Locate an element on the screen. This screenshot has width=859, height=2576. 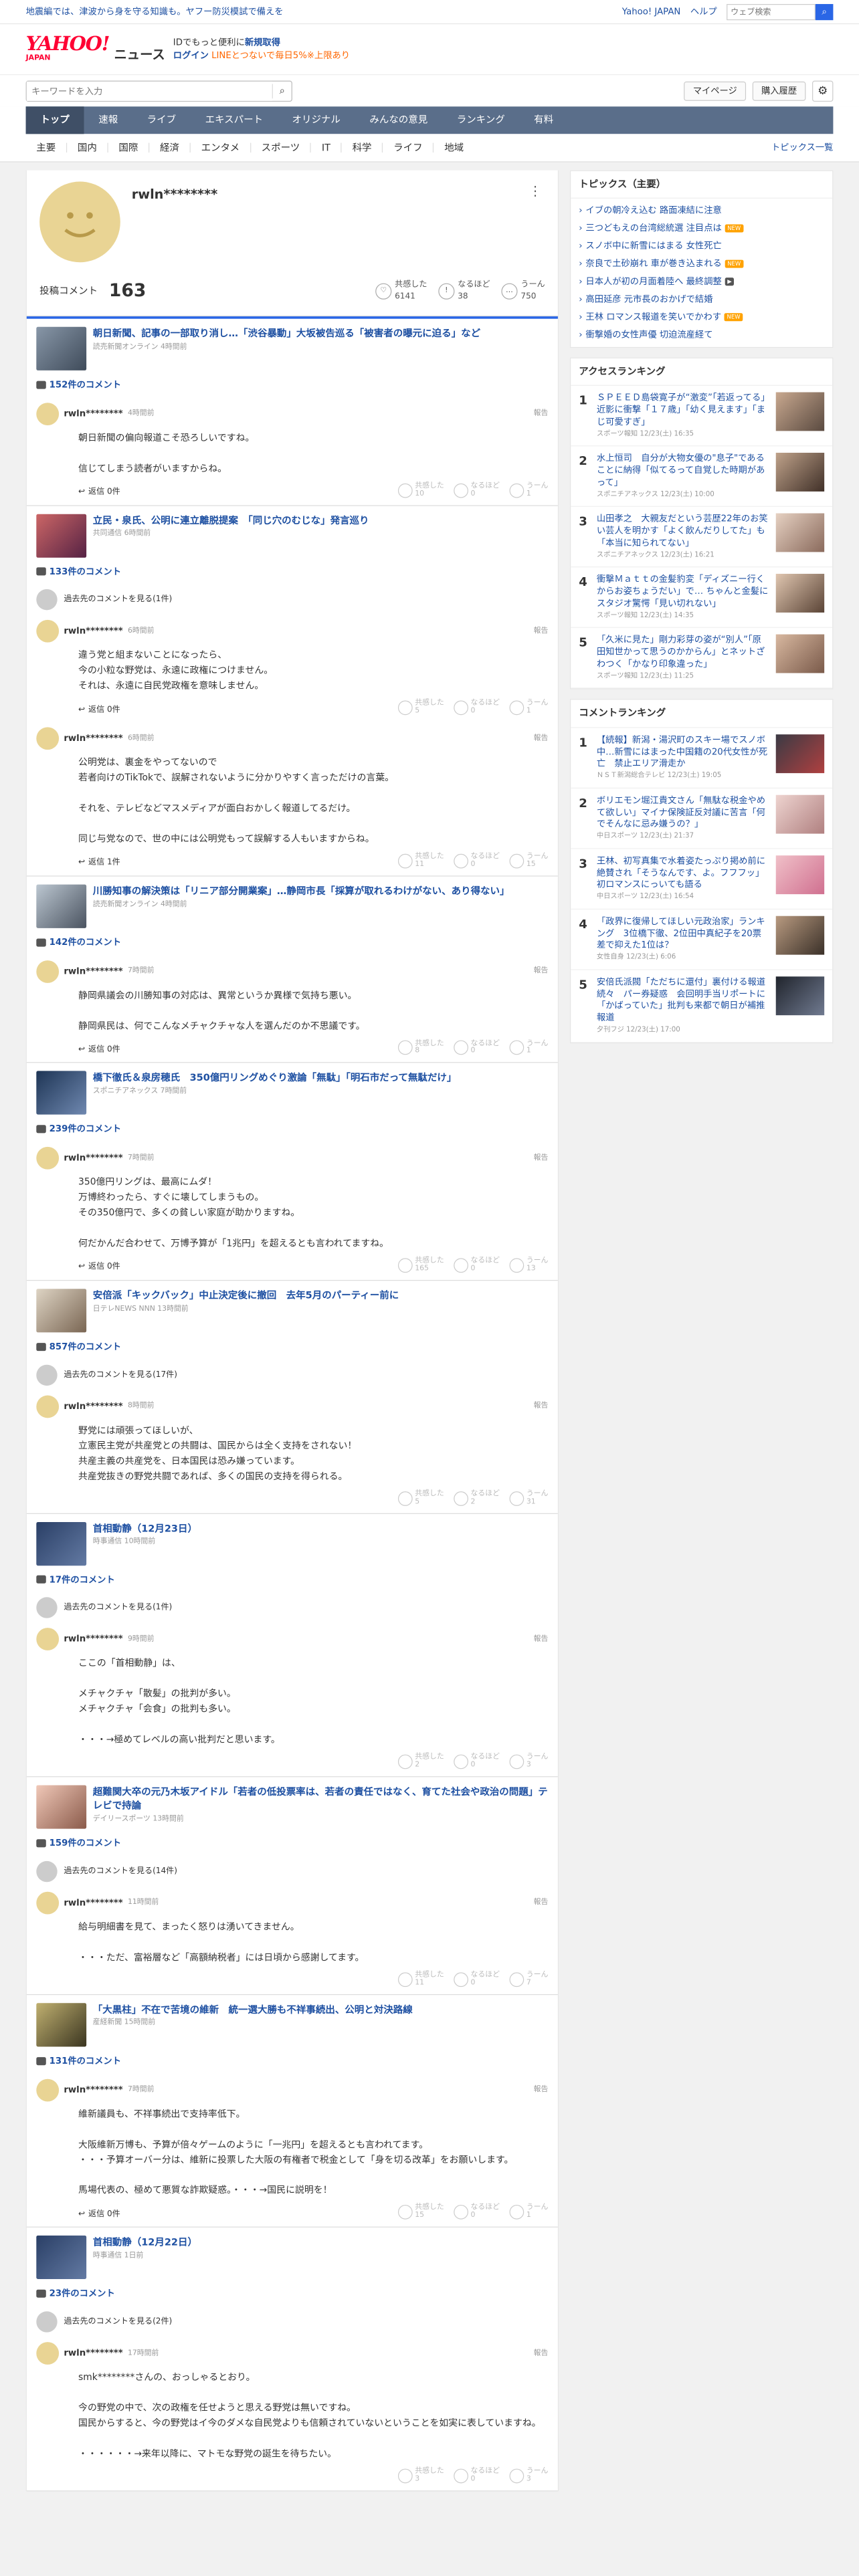
gnav-item: 速報 is located at coordinates (108, 120).